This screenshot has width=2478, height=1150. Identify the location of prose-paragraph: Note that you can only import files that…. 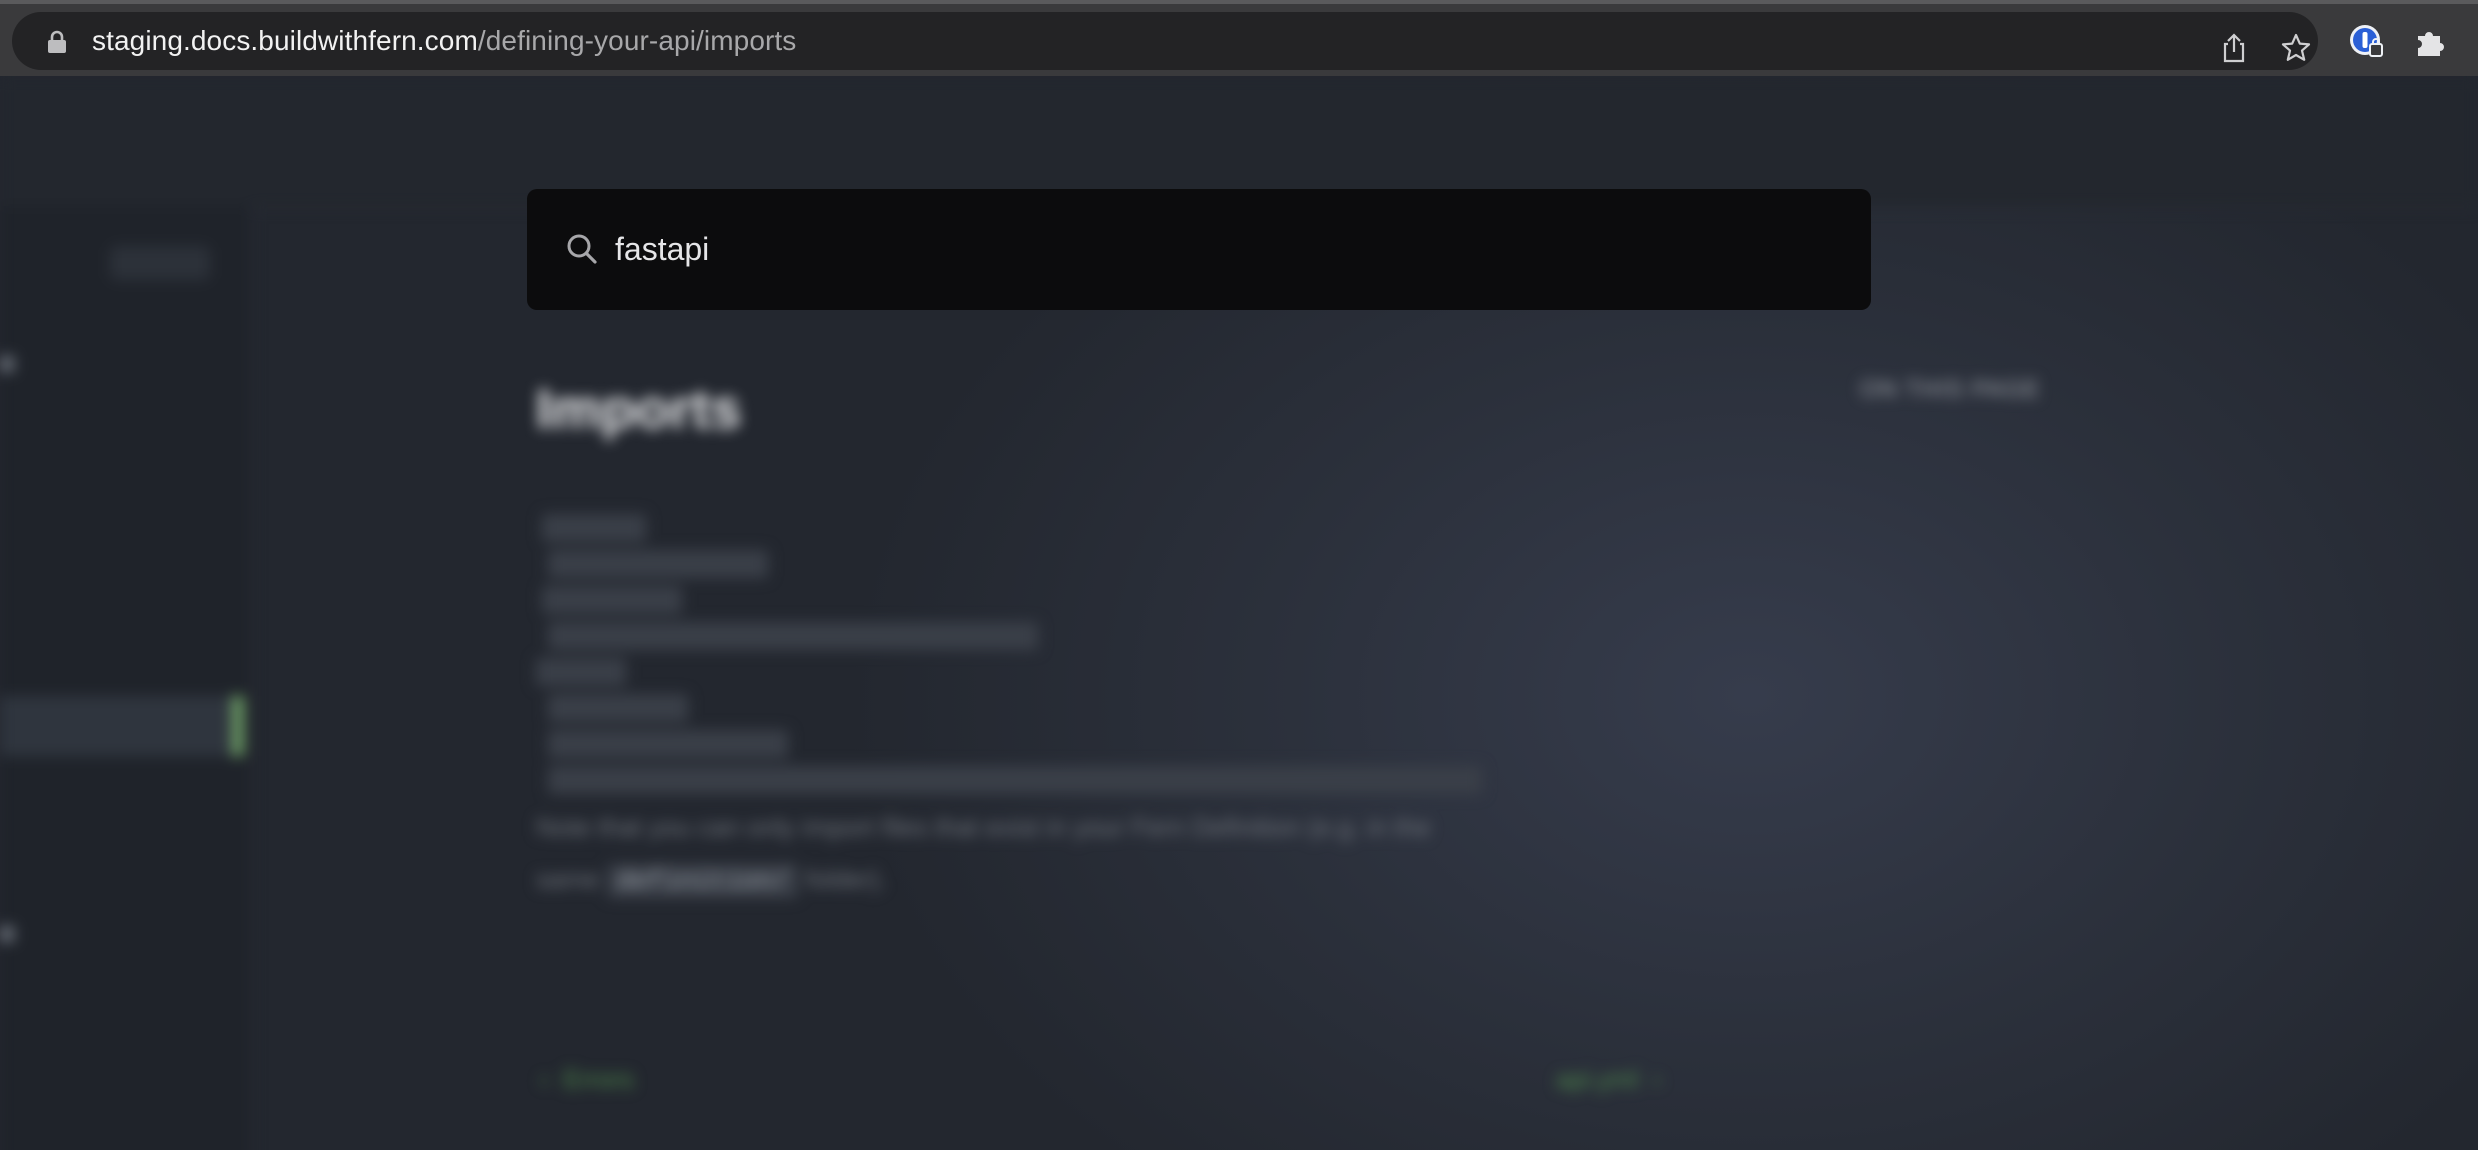
(983, 827).